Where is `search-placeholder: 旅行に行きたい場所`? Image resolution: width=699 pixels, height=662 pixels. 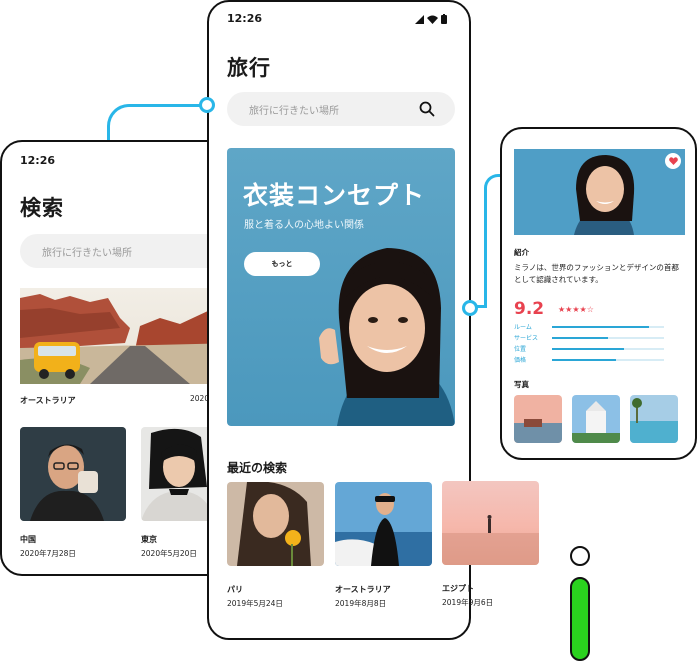
search-placeholder: 旅行に行きたい場所 is located at coordinates (294, 111).